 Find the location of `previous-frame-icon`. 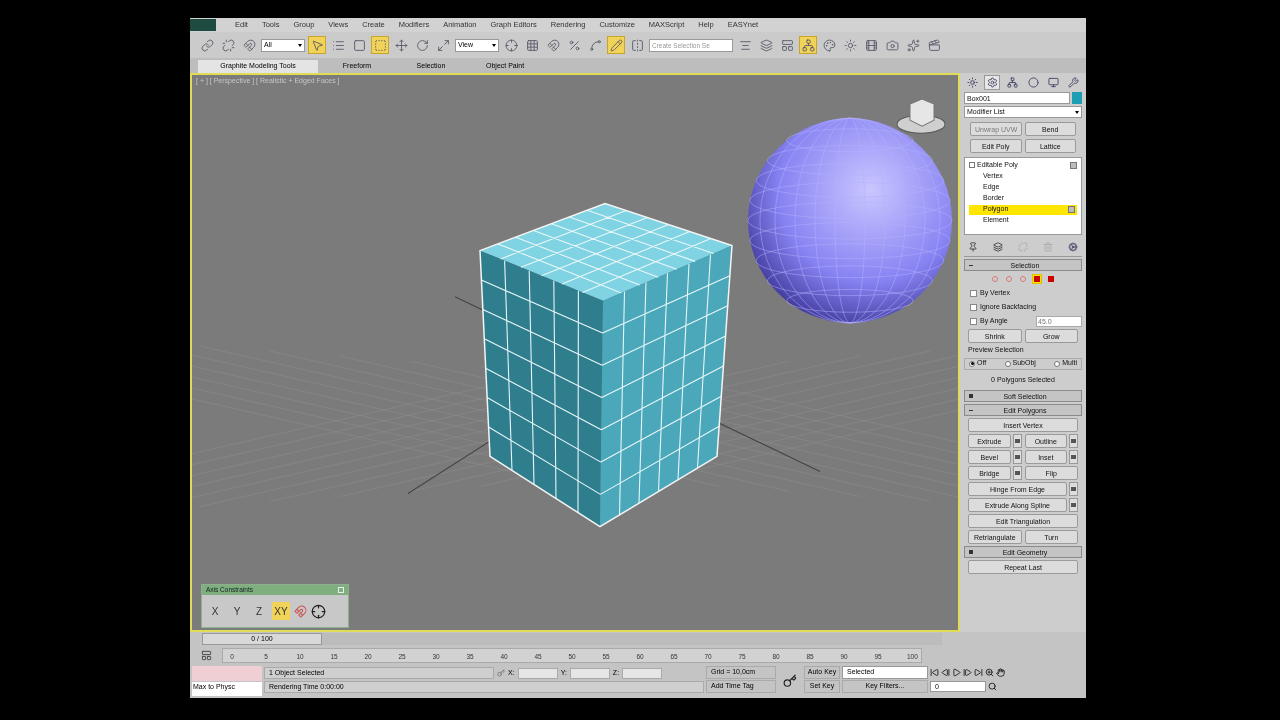

previous-frame-icon is located at coordinates (945, 672).